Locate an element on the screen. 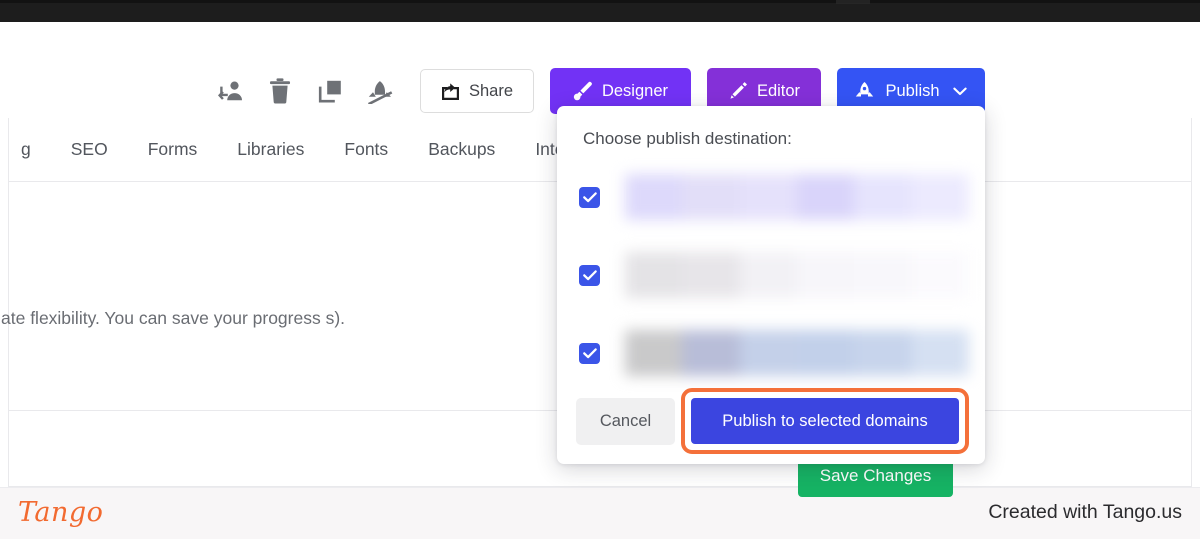  nav-tab: Libraries is located at coordinates (270, 149).